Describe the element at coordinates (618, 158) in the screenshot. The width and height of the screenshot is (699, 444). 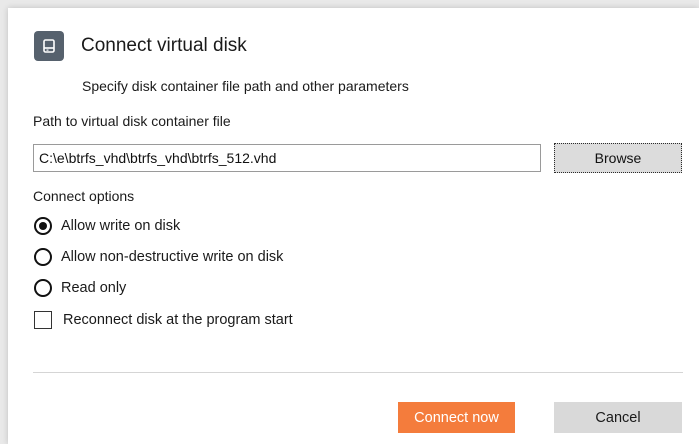
I see `browse-button: Browse` at that location.